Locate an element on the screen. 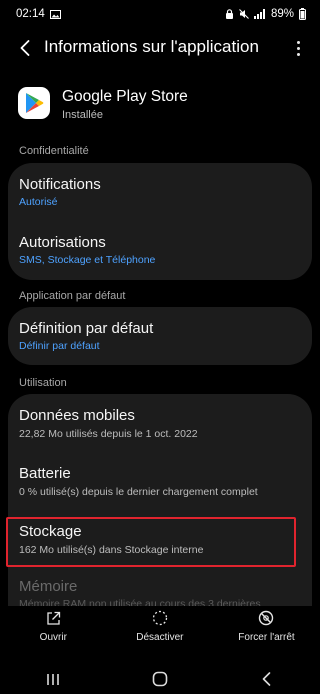 This screenshot has width=320, height=694. app-install-status: Installée is located at coordinates (82, 115).